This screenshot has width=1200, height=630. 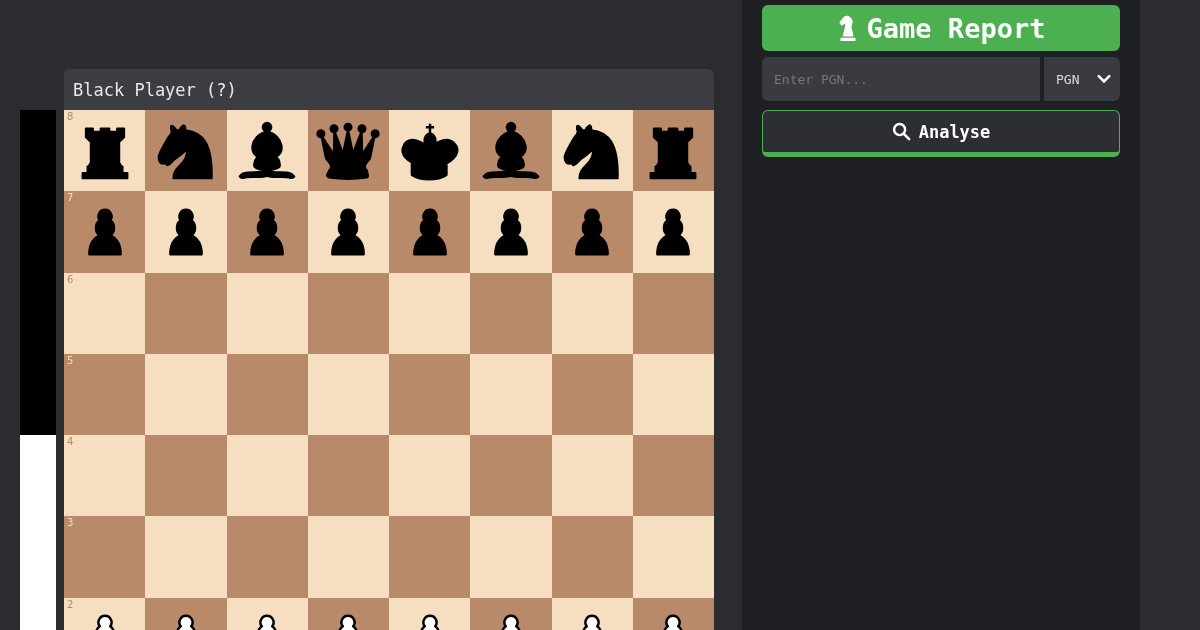 I want to click on board-square: 4, so click(x=105, y=476).